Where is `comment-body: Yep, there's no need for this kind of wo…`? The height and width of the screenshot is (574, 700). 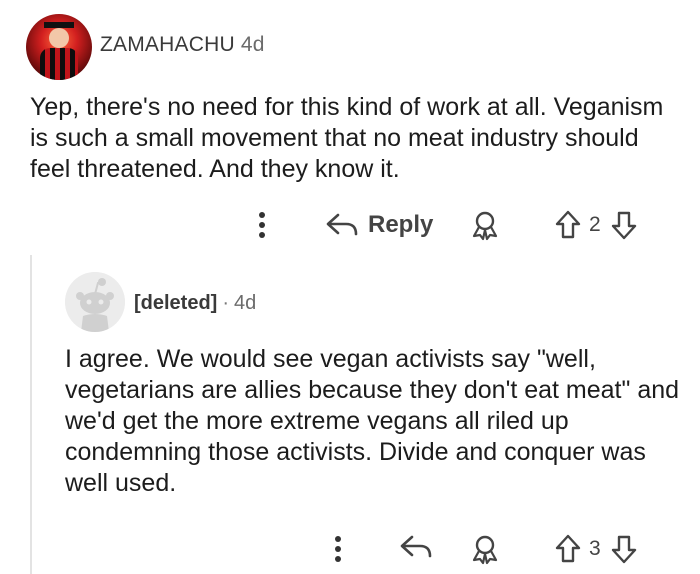 comment-body: Yep, there's no need for this kind of wo… is located at coordinates (347, 138).